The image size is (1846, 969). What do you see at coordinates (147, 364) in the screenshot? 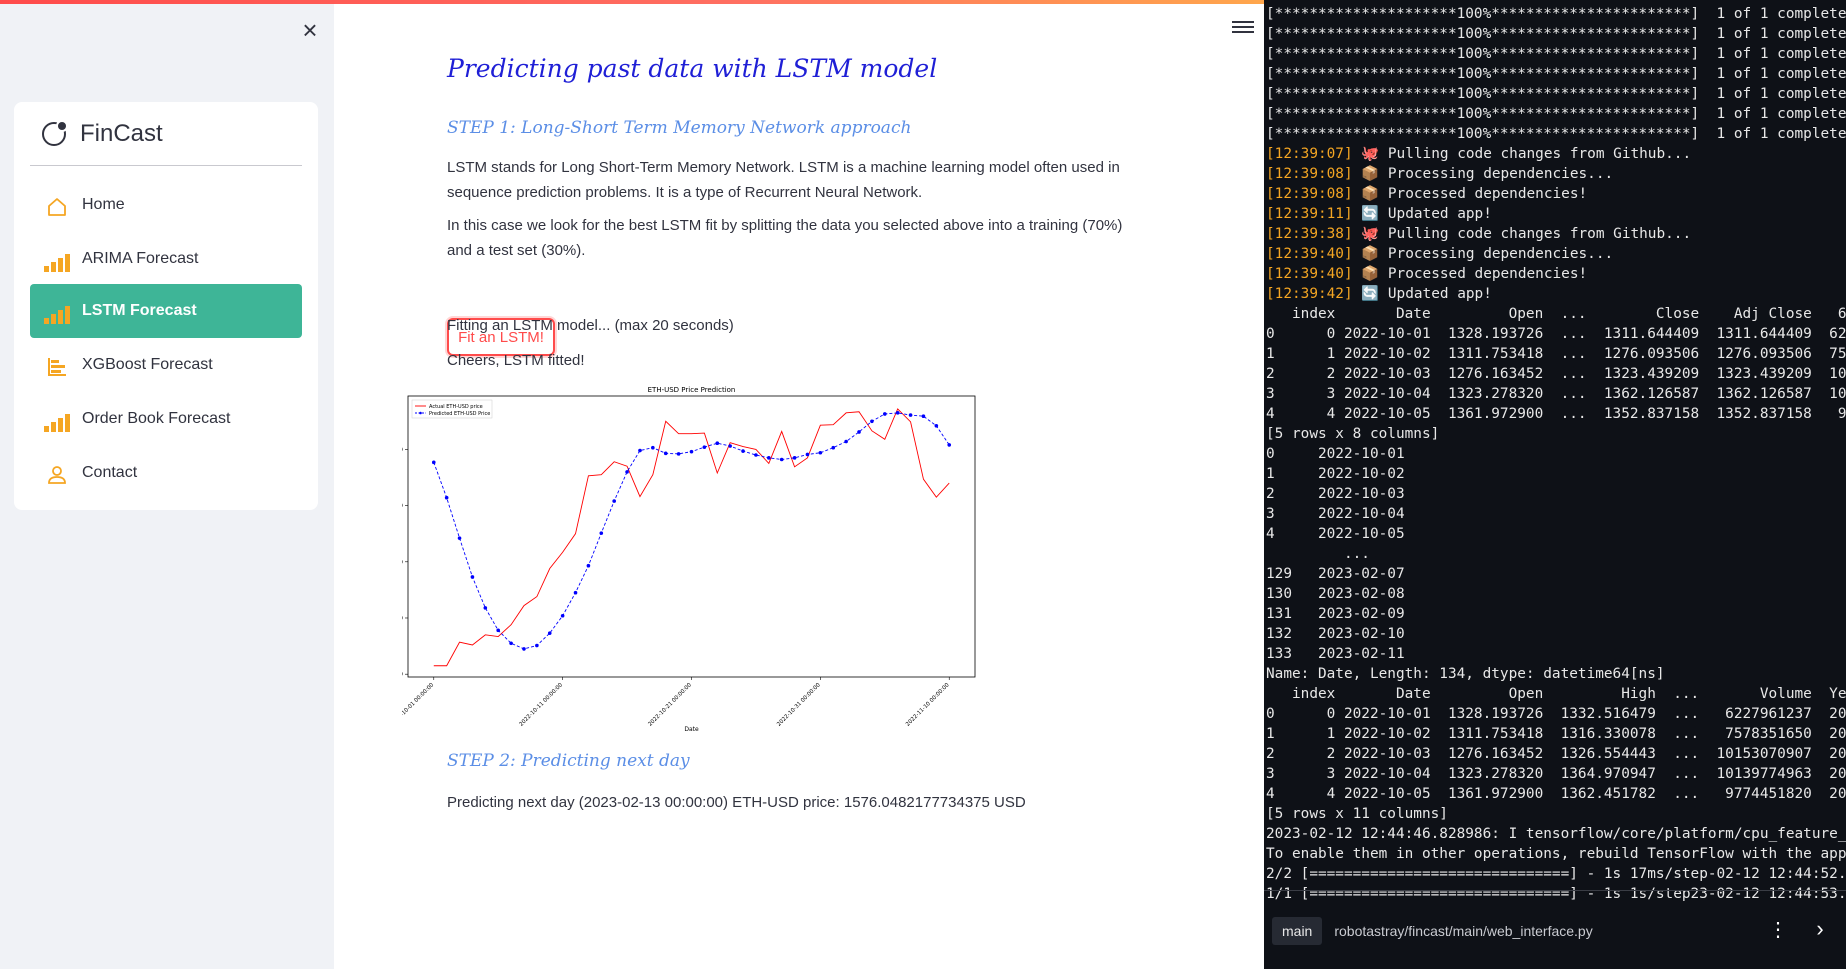
I see `sidebar-item-label: XGBoost Forecast` at bounding box center [147, 364].